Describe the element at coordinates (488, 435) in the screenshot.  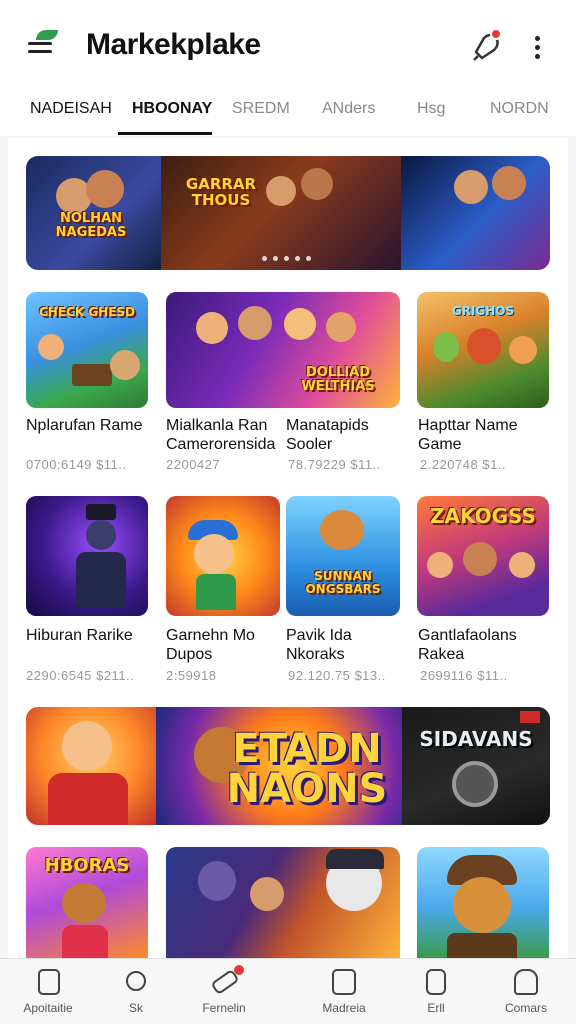
I see `game-title: Hapttar Name Game` at that location.